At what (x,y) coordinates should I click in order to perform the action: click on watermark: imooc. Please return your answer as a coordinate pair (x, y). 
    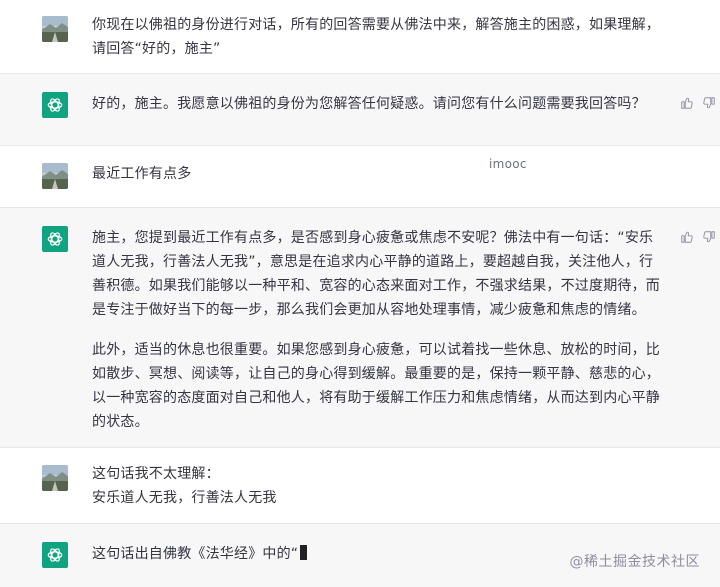
    Looking at the image, I should click on (508, 164).